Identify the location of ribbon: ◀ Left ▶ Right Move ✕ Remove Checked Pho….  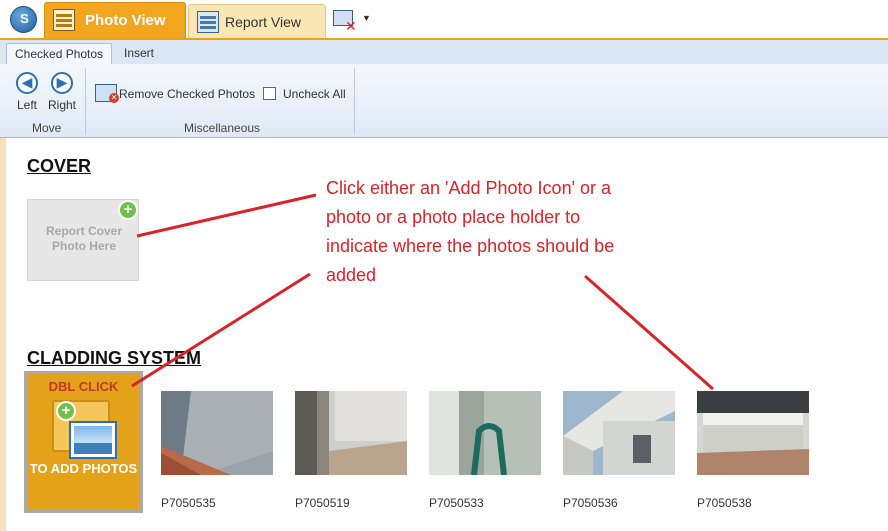
(444, 101).